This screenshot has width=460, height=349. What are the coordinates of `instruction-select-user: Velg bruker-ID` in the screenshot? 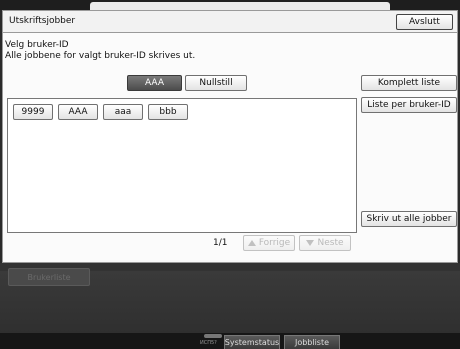 It's located at (37, 45).